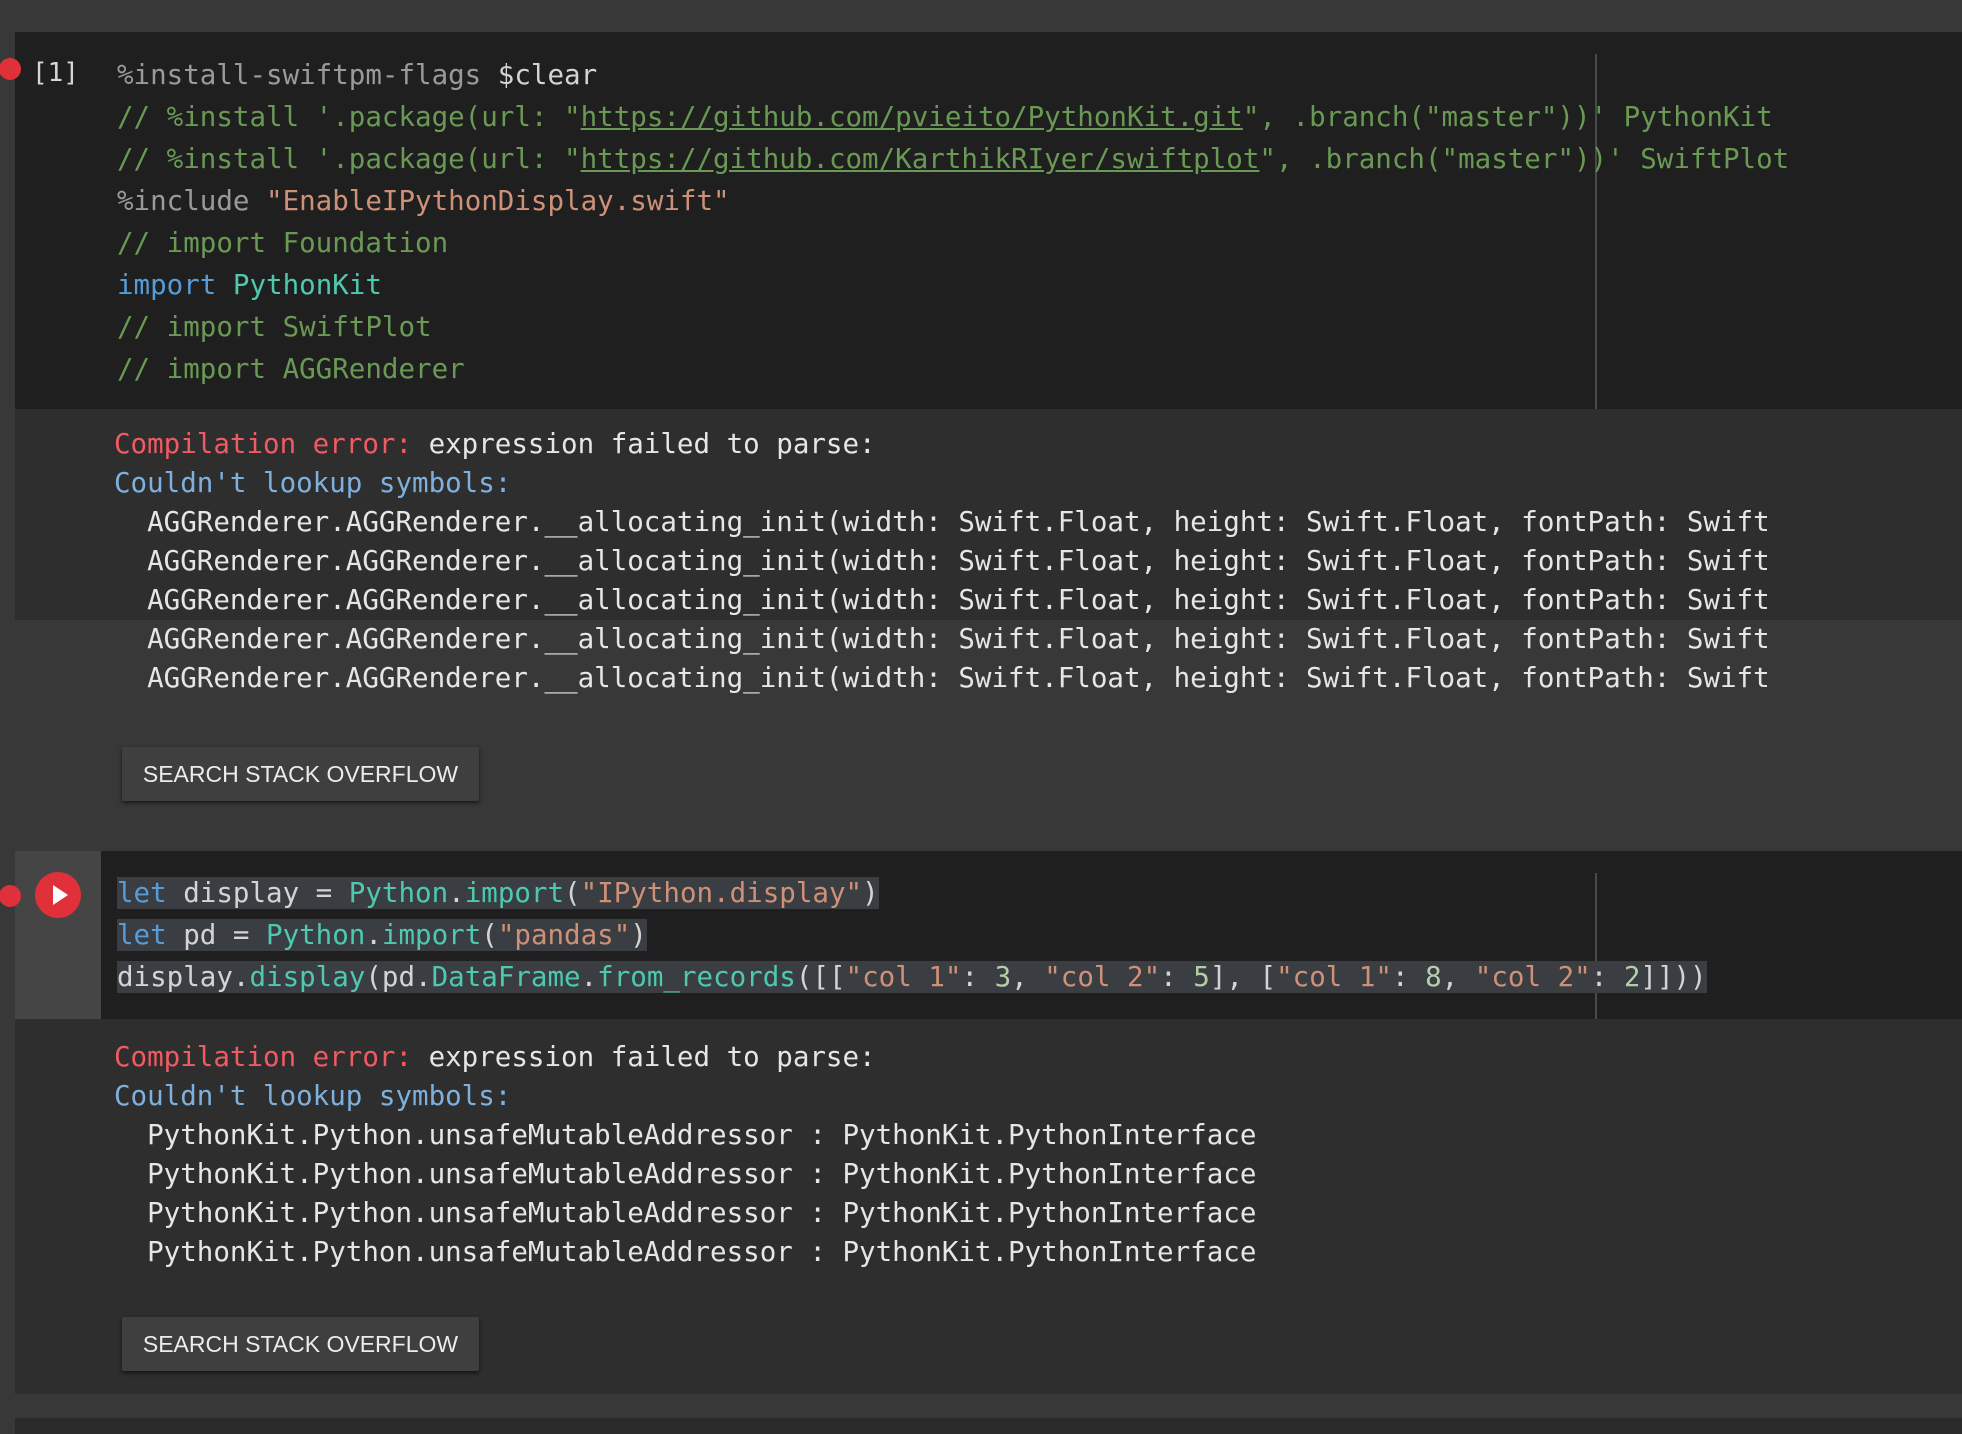 The height and width of the screenshot is (1434, 1962). What do you see at coordinates (1201, 977) in the screenshot?
I see `code-token: 5` at bounding box center [1201, 977].